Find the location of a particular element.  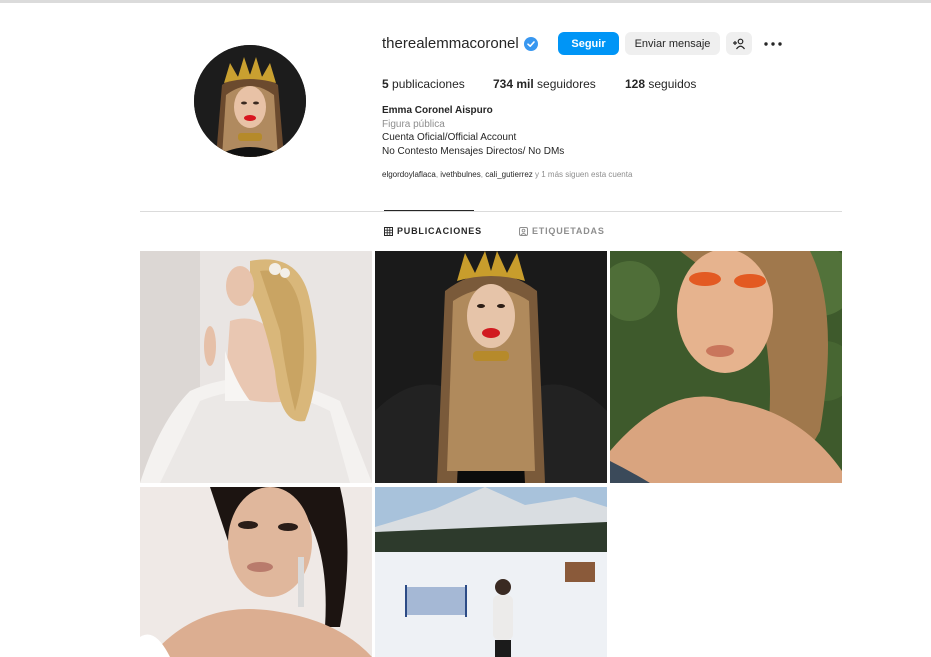

profile-username: therealemmacoronel is located at coordinates (450, 43).